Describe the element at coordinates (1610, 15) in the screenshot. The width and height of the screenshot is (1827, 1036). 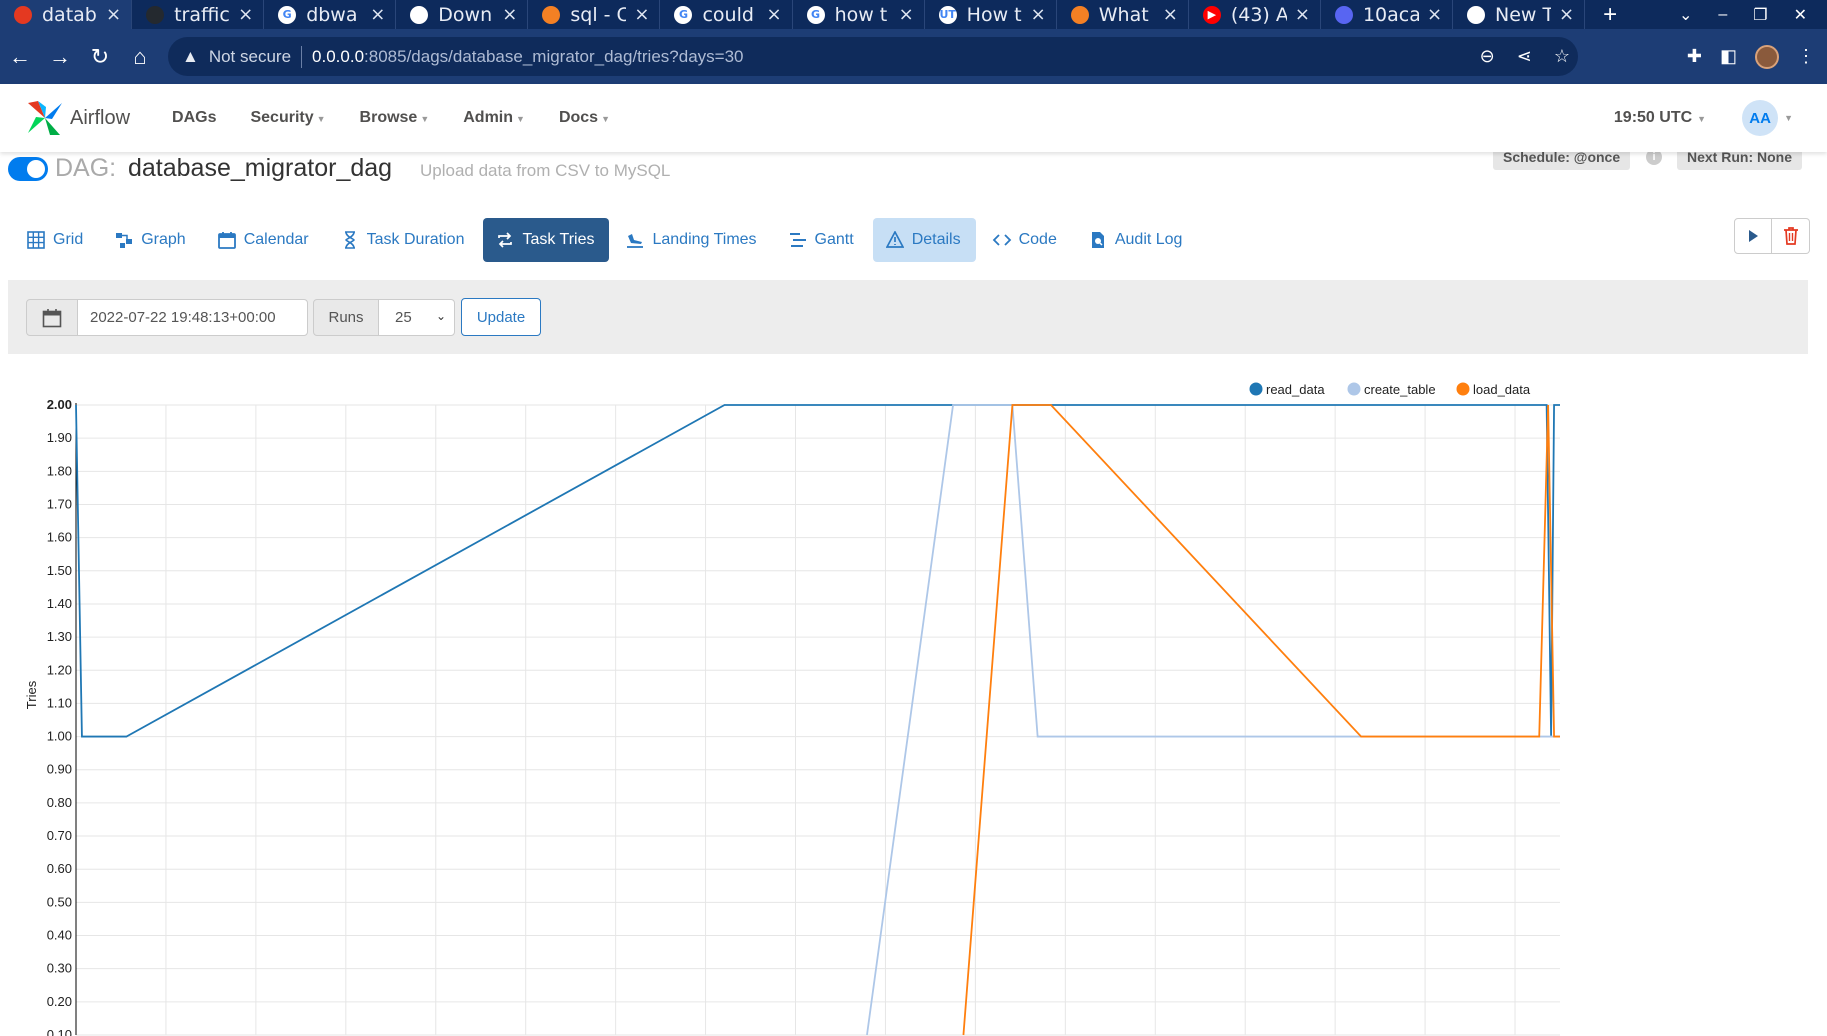
I see `new-tab-button: +` at that location.